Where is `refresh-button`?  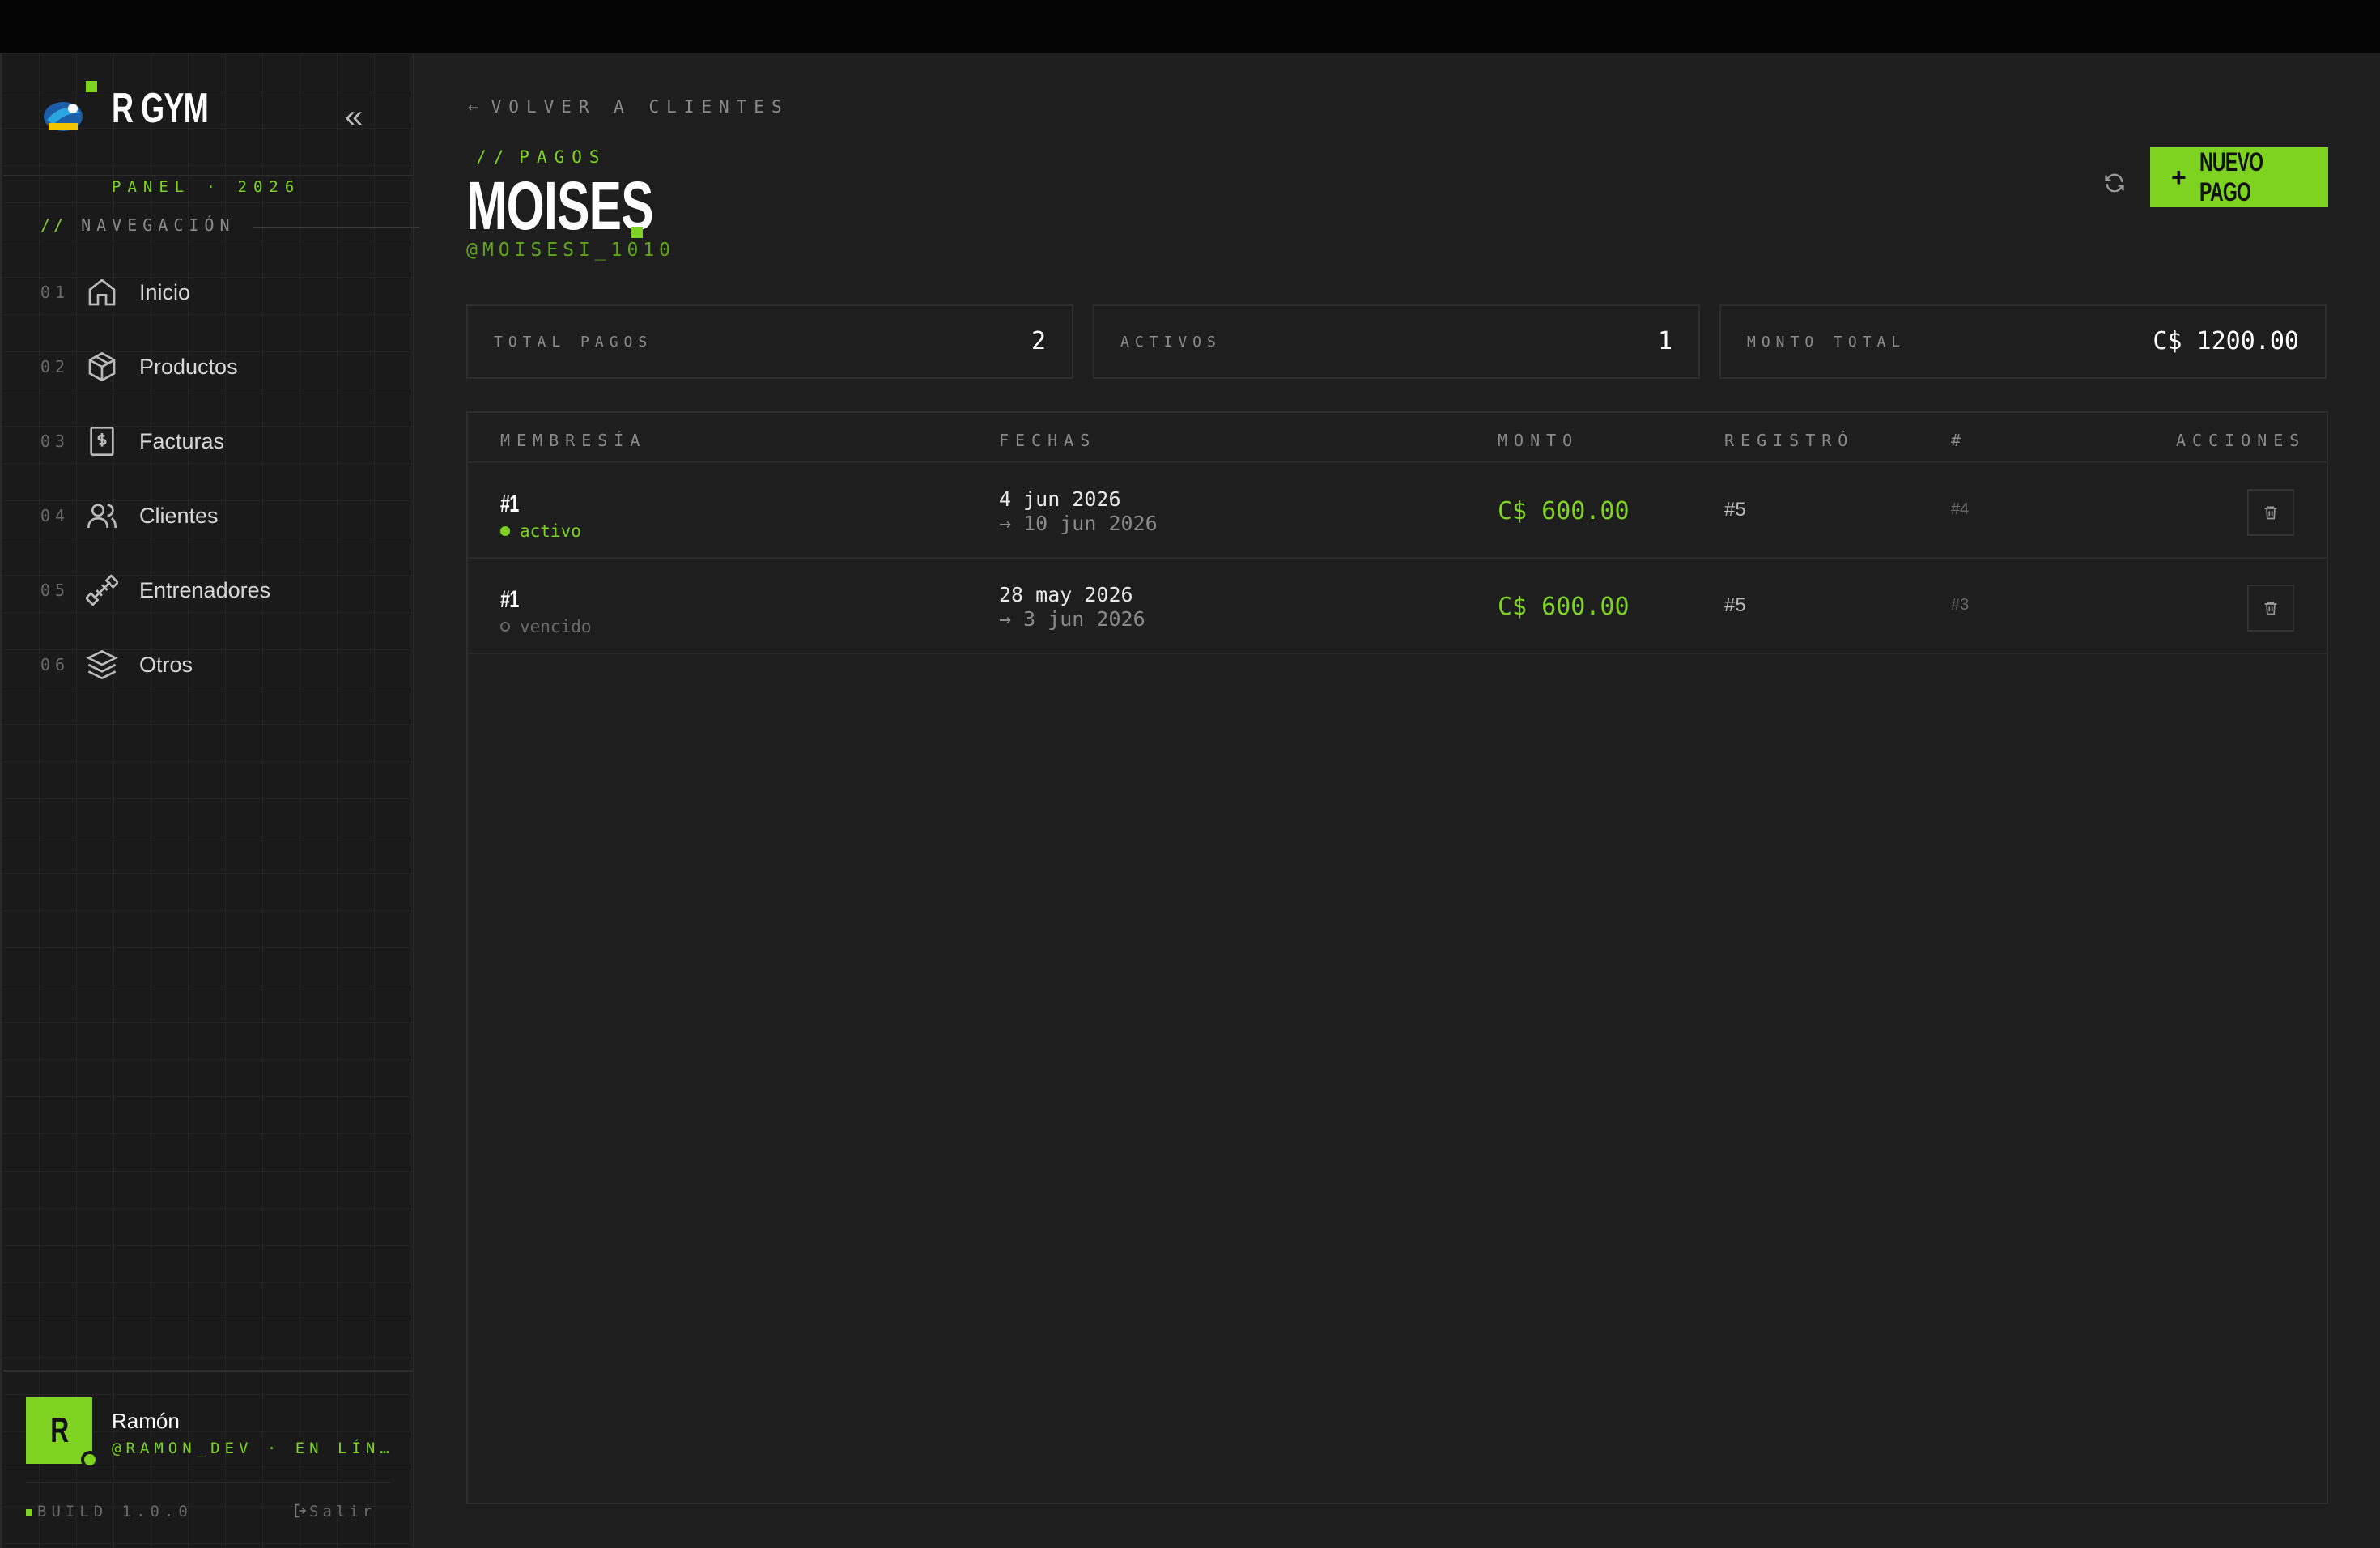 refresh-button is located at coordinates (2114, 183).